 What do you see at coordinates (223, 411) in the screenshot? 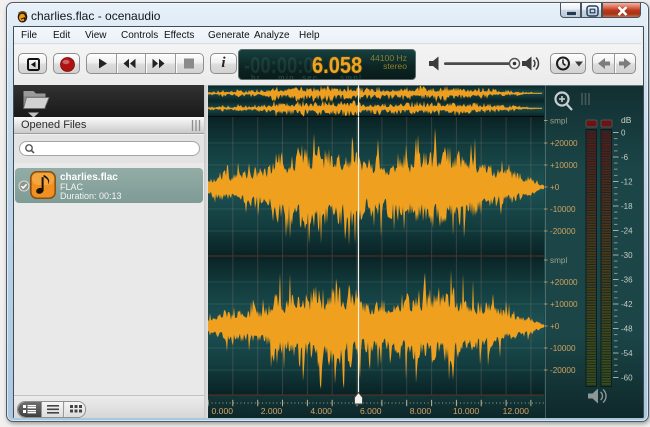
I see `svg-text: 0.000` at bounding box center [223, 411].